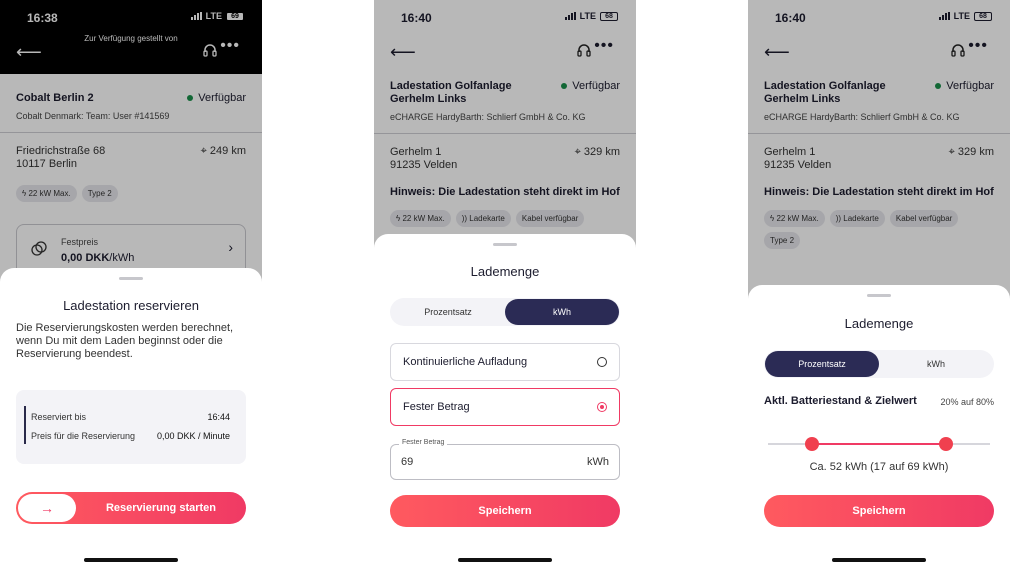  What do you see at coordinates (945, 444) in the screenshot?
I see `slider-thumb-end` at bounding box center [945, 444].